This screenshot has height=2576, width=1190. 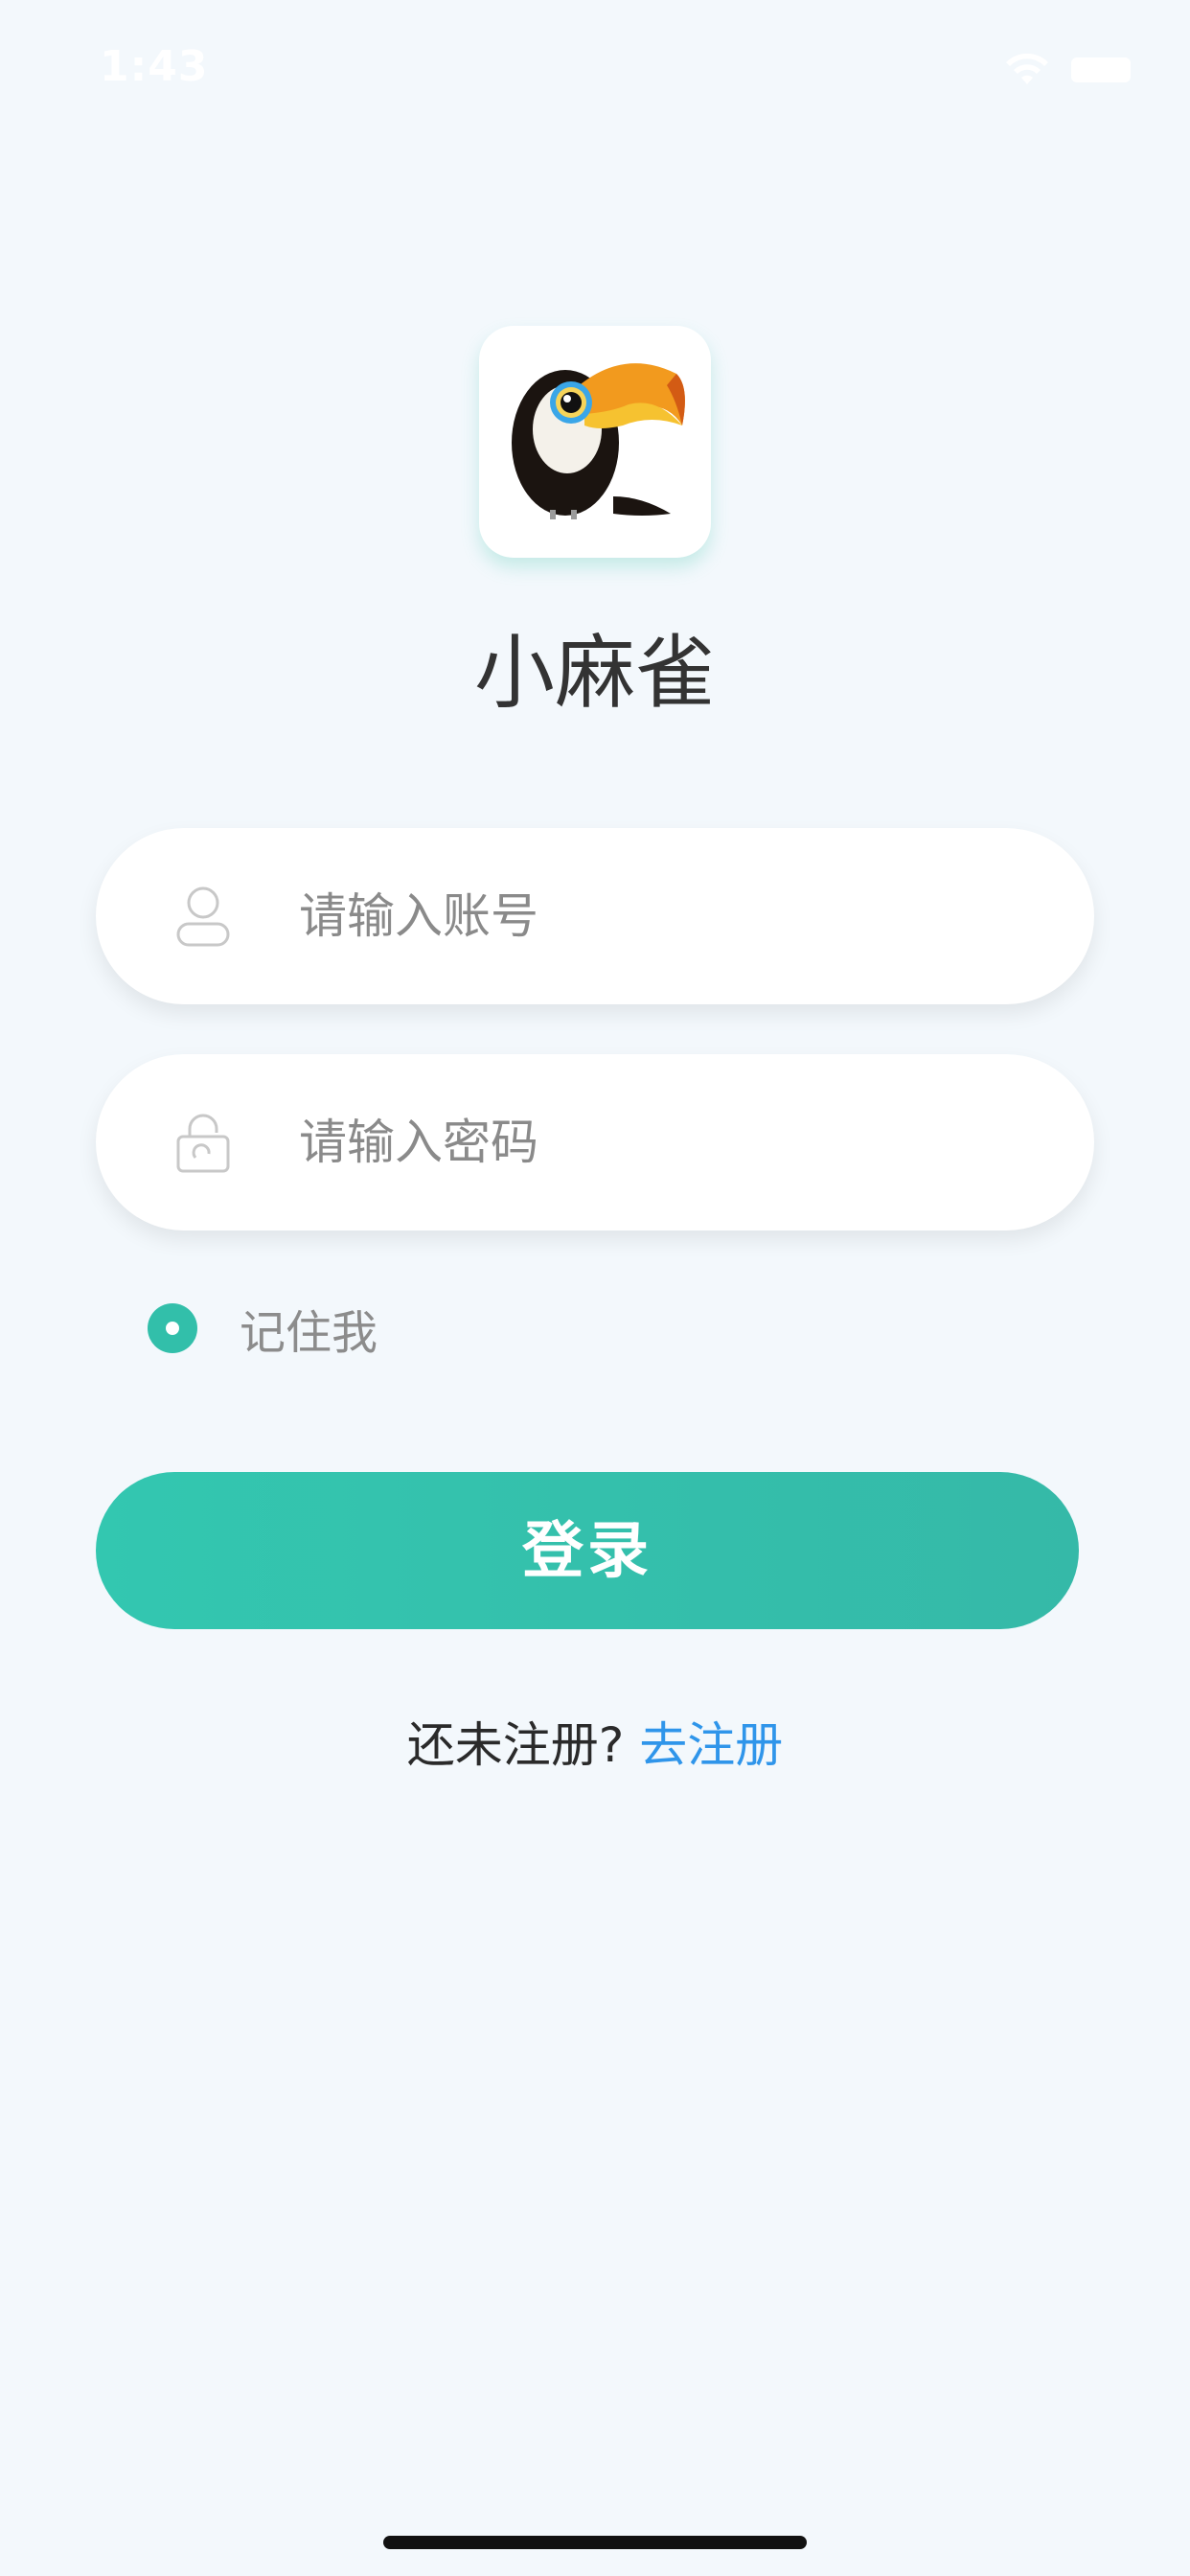 What do you see at coordinates (203, 916) in the screenshot?
I see `user-icon` at bounding box center [203, 916].